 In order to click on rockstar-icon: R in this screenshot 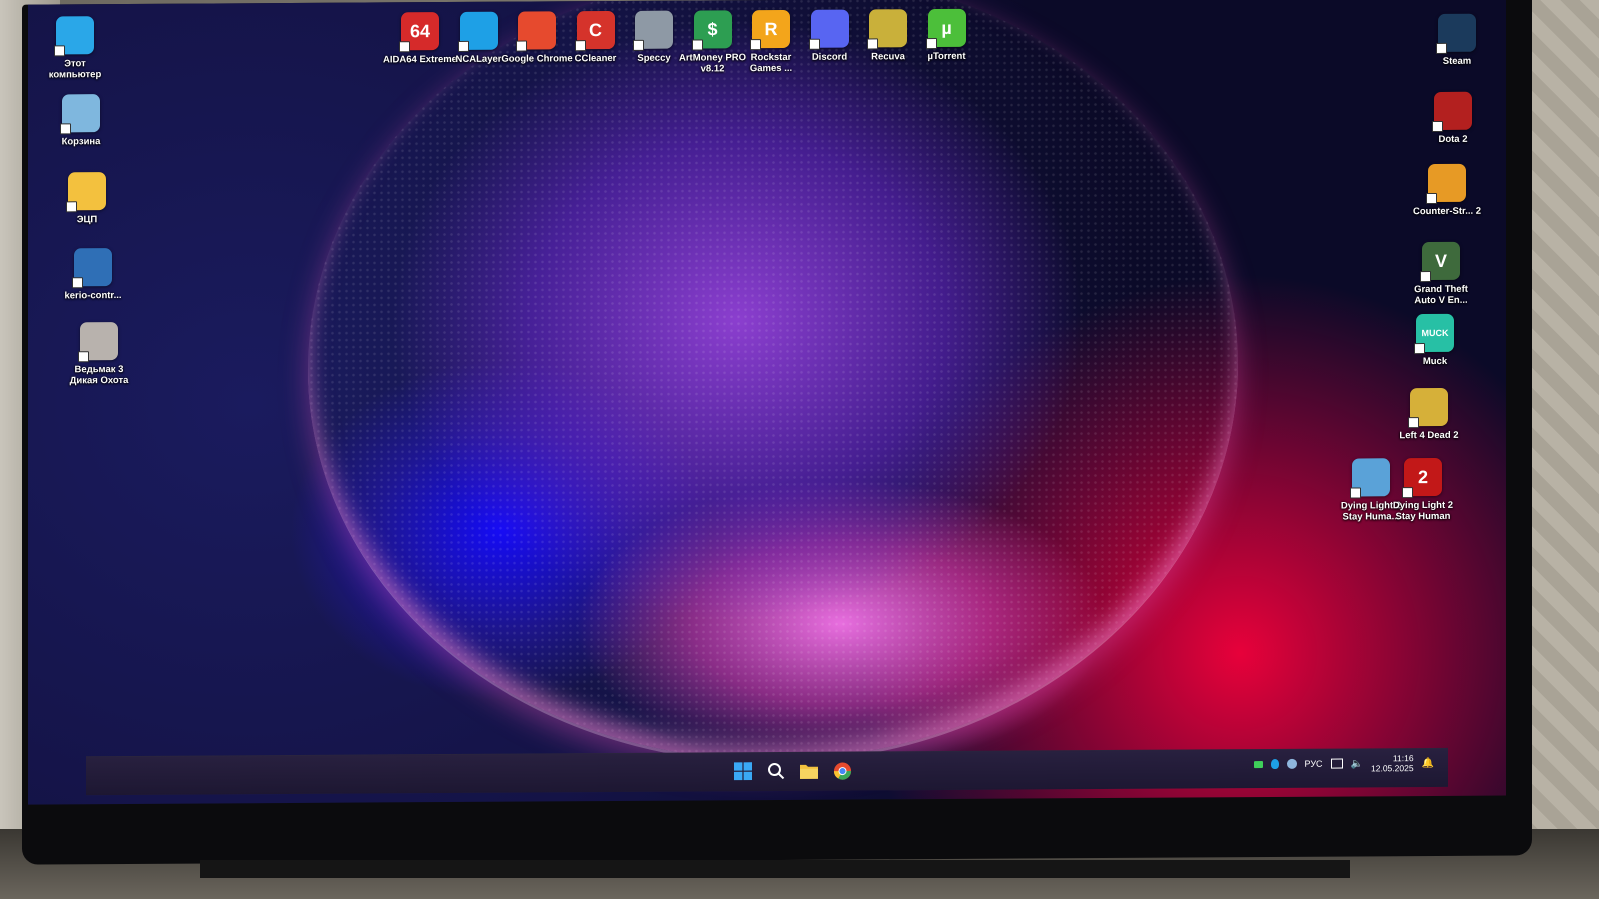, I will do `click(771, 29)`.